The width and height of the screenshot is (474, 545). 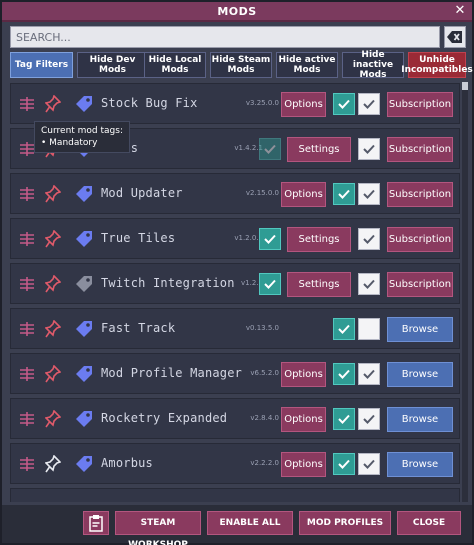 I want to click on scrollbar-thumb, so click(x=465, y=86).